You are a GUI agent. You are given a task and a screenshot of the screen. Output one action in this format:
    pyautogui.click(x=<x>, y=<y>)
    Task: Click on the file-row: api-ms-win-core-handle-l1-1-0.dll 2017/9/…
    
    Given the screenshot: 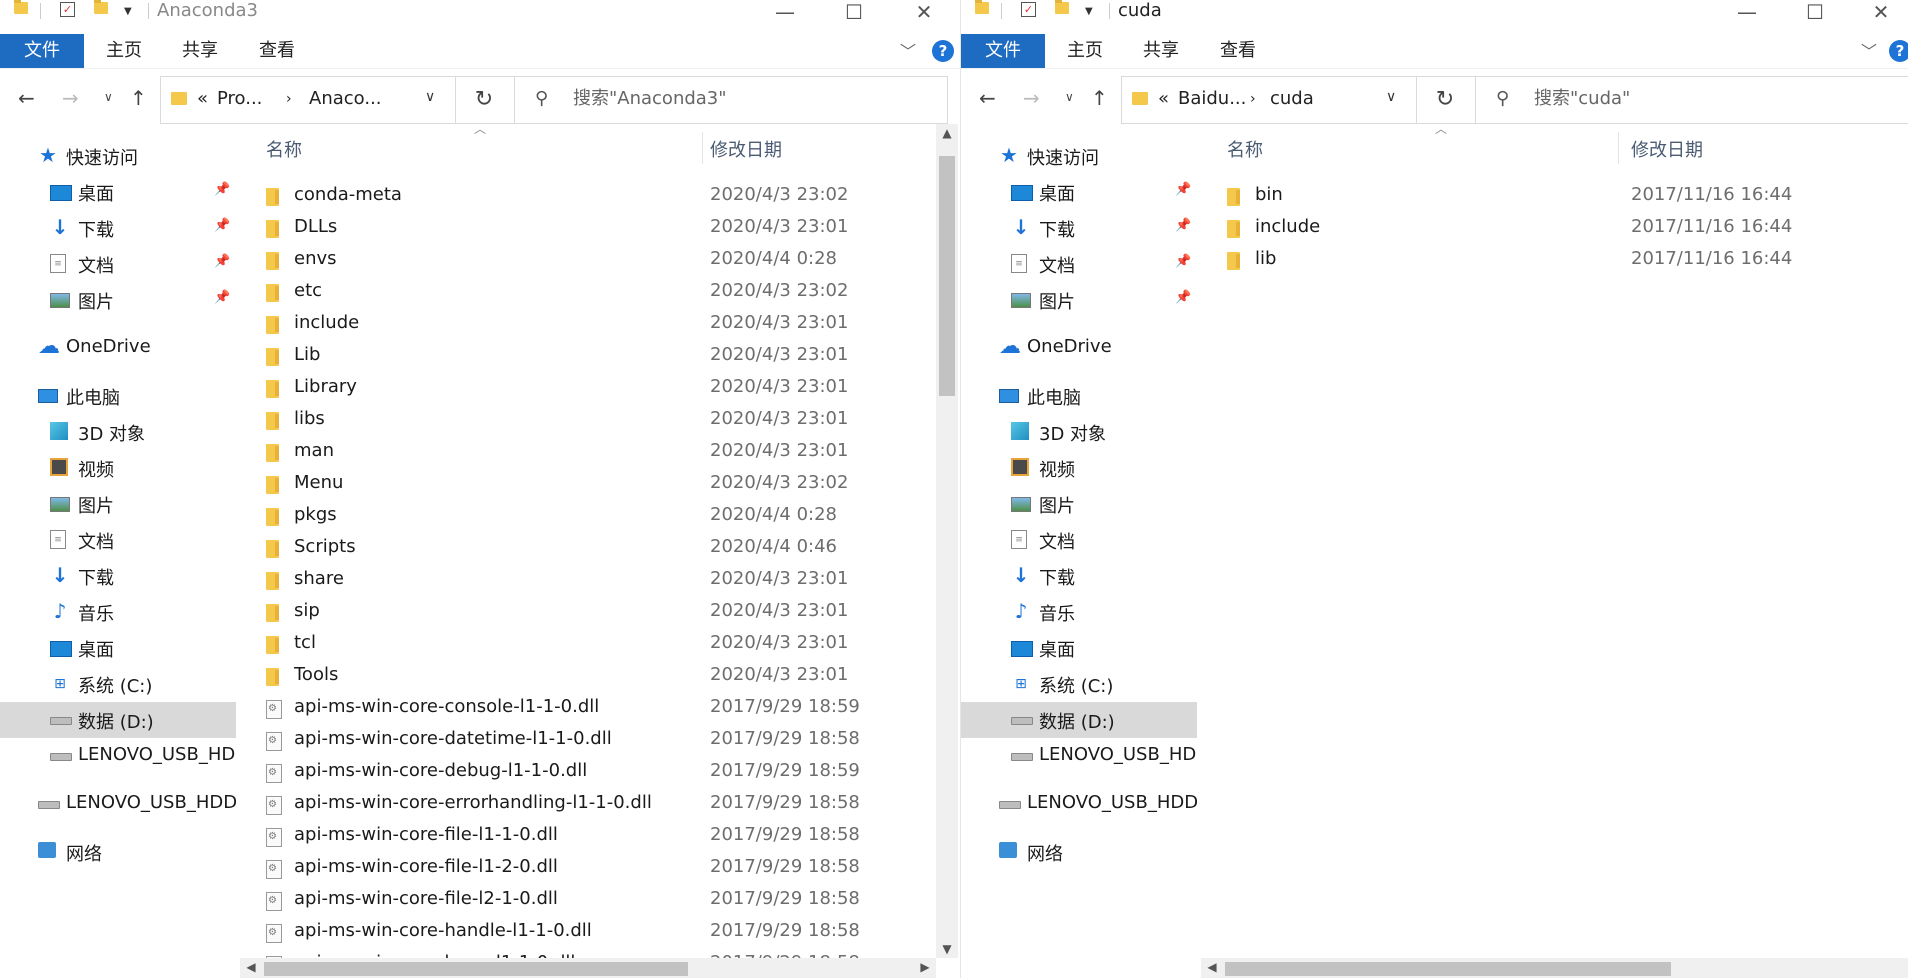 What is the action you would take?
    pyautogui.click(x=586, y=932)
    